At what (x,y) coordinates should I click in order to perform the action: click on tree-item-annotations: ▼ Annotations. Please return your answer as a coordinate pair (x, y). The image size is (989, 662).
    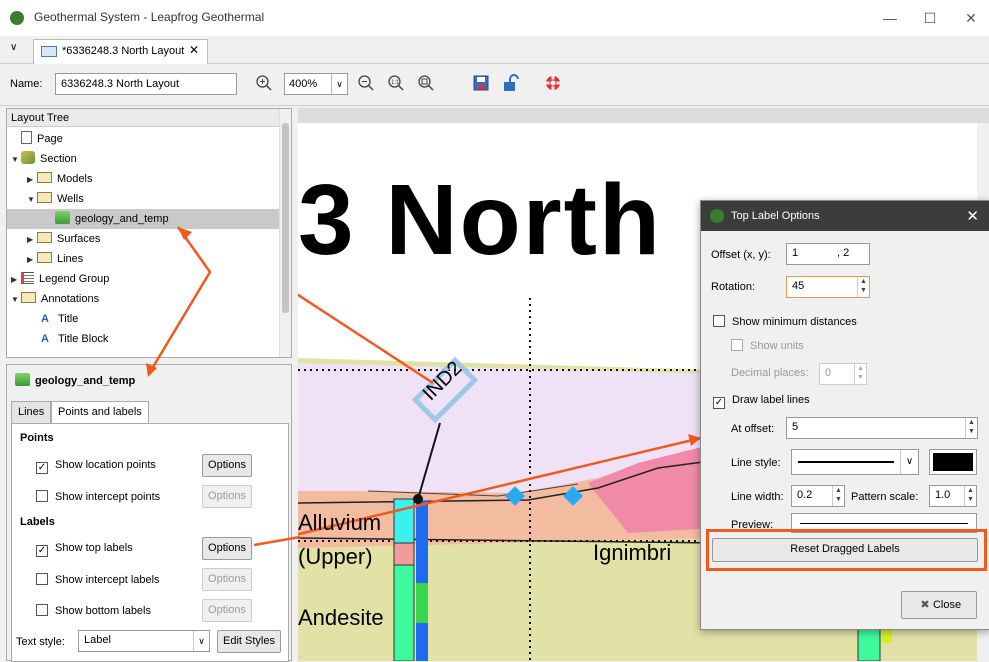
    Looking at the image, I should click on (144, 299).